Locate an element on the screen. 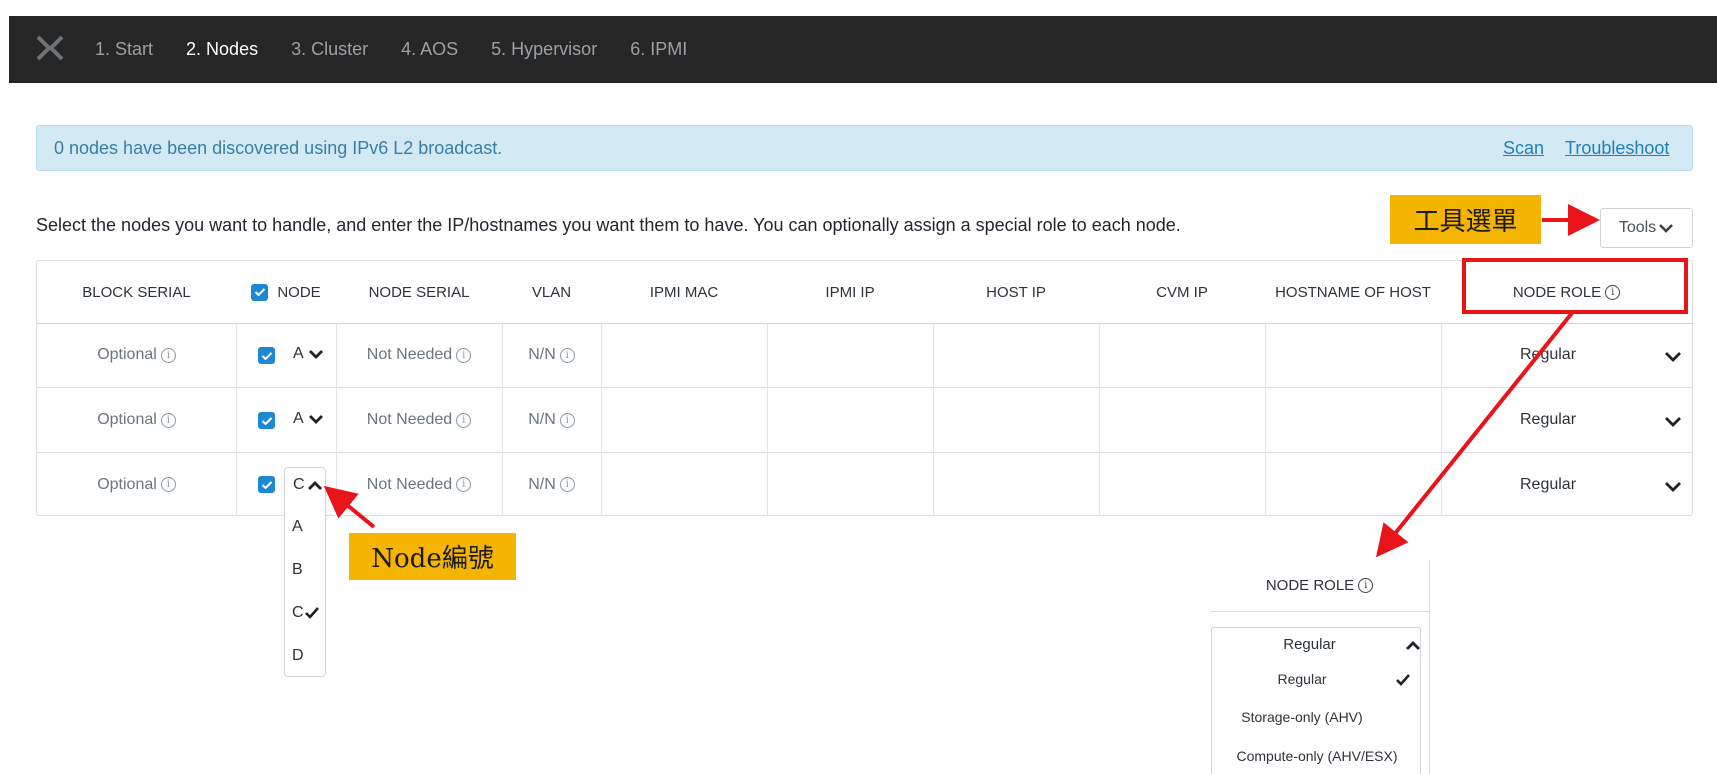 The width and height of the screenshot is (1717, 774). role-panel-title: NODE ROLE is located at coordinates (1310, 585).